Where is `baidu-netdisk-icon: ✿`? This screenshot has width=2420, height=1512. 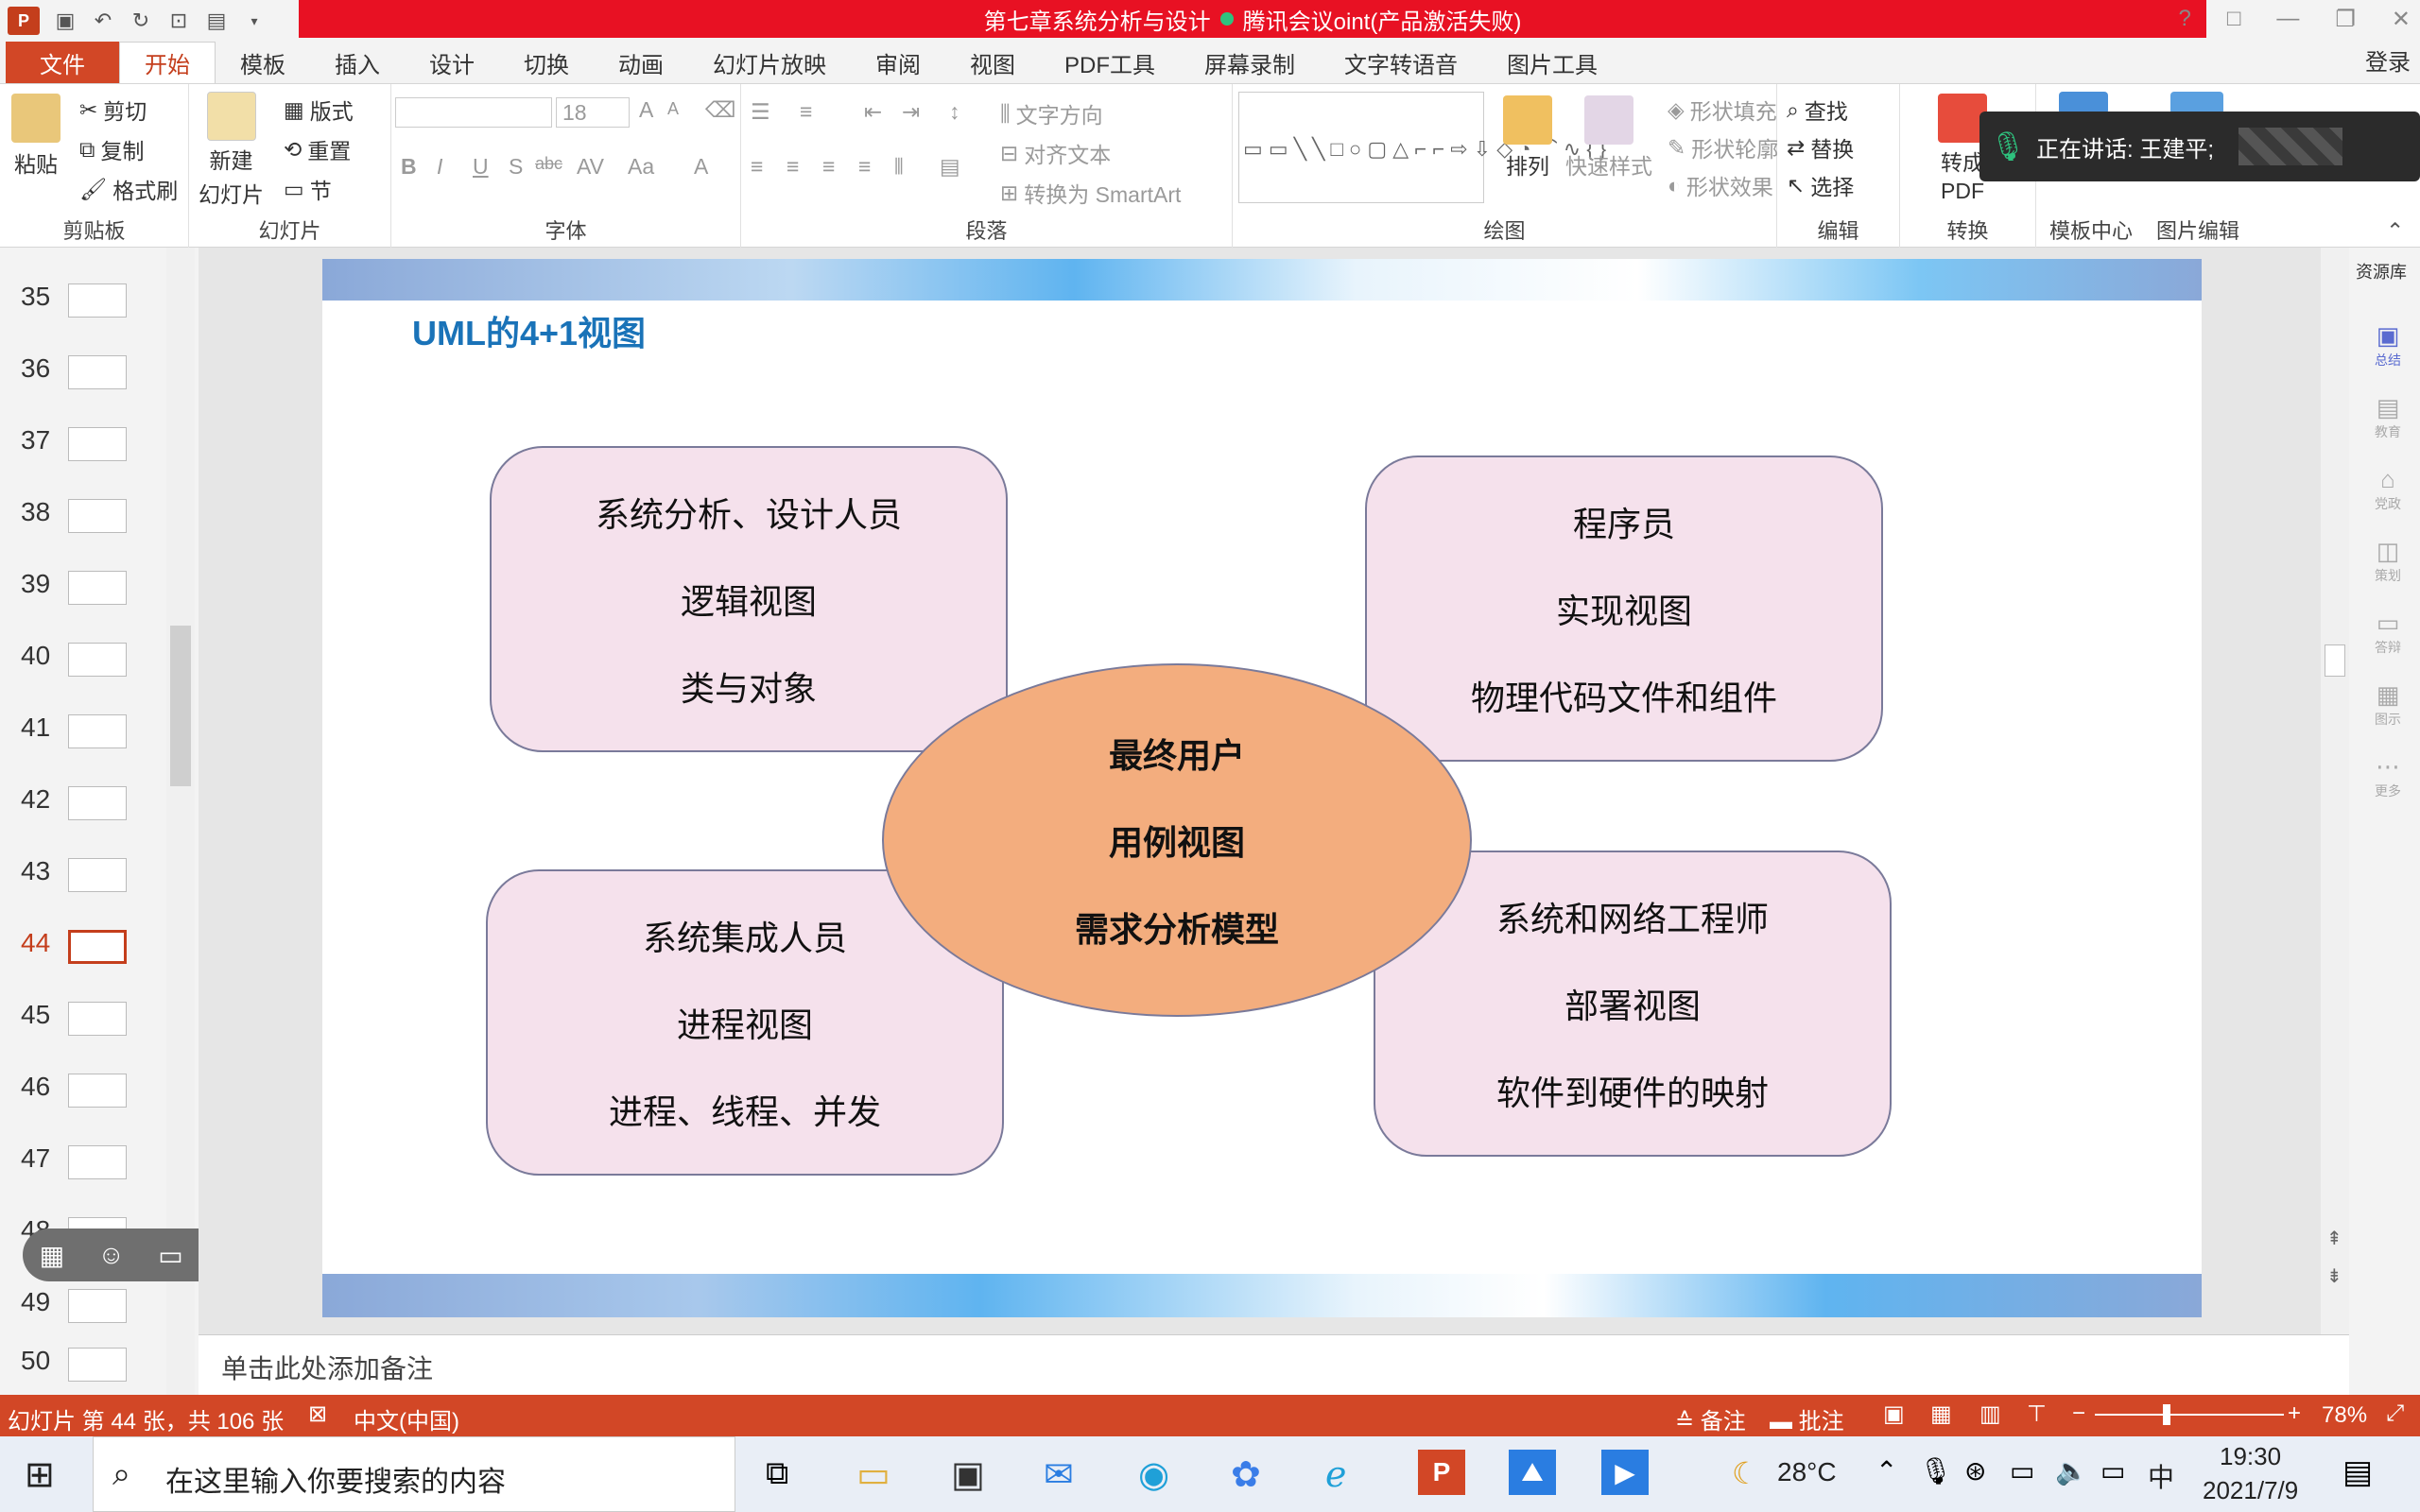 baidu-netdisk-icon: ✿ is located at coordinates (1246, 1474).